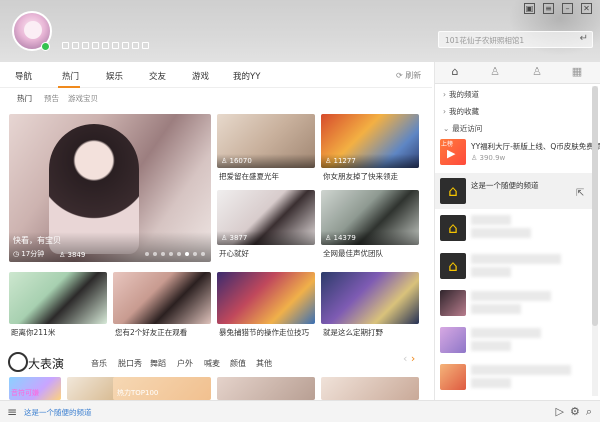 The image size is (600, 422). What do you see at coordinates (409, 358) in the screenshot?
I see `section-pager: ‹ ›` at bounding box center [409, 358].